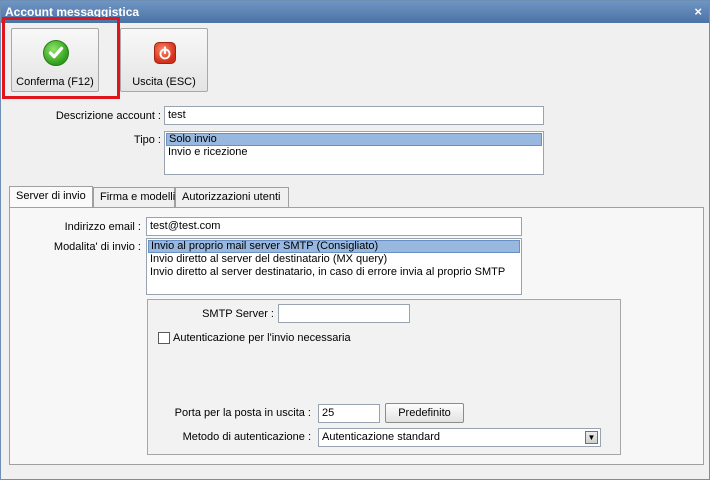 This screenshot has width=710, height=480. Describe the element at coordinates (164, 338) in the screenshot. I see `auth-required-checkbox` at that location.